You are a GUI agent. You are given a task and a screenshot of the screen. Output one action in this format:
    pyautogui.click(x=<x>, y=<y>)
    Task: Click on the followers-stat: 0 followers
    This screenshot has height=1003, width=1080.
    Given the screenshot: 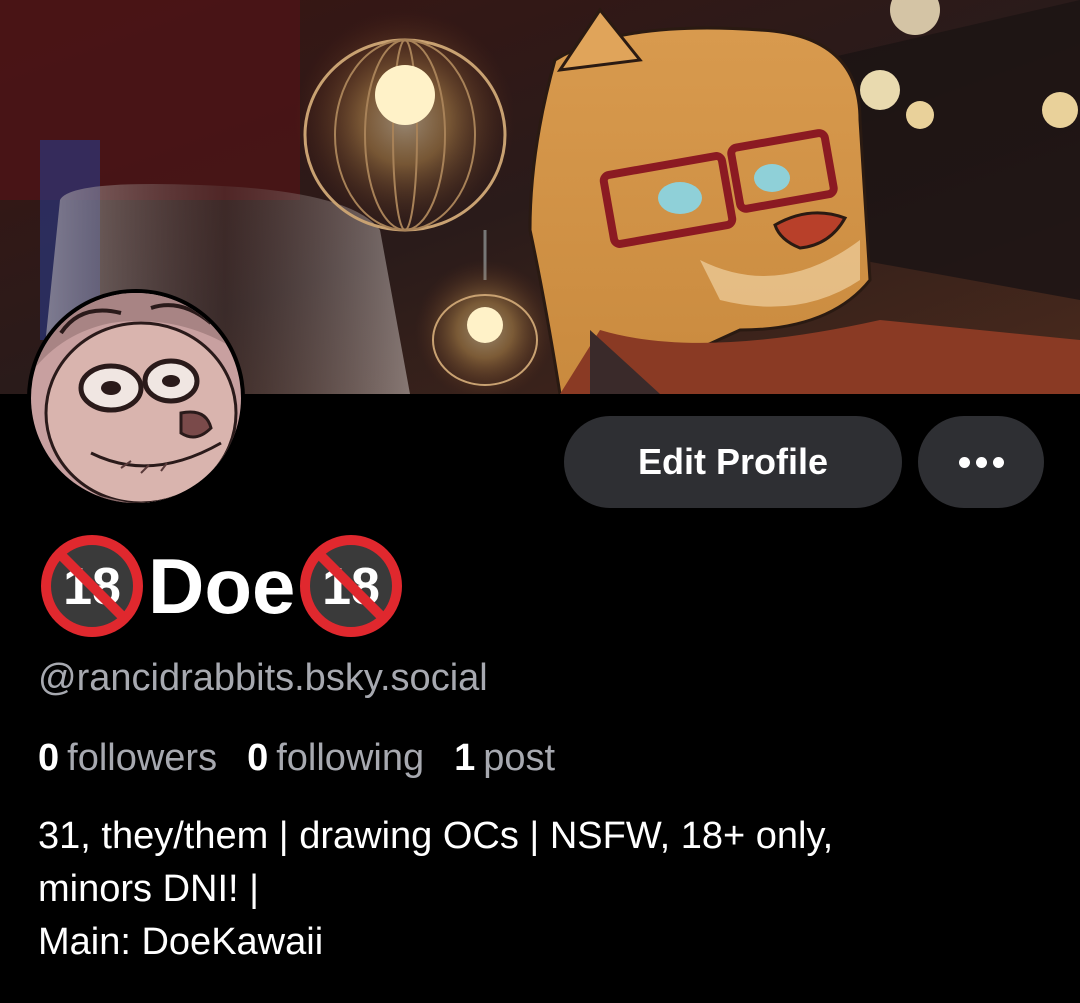 What is the action you would take?
    pyautogui.click(x=127, y=759)
    